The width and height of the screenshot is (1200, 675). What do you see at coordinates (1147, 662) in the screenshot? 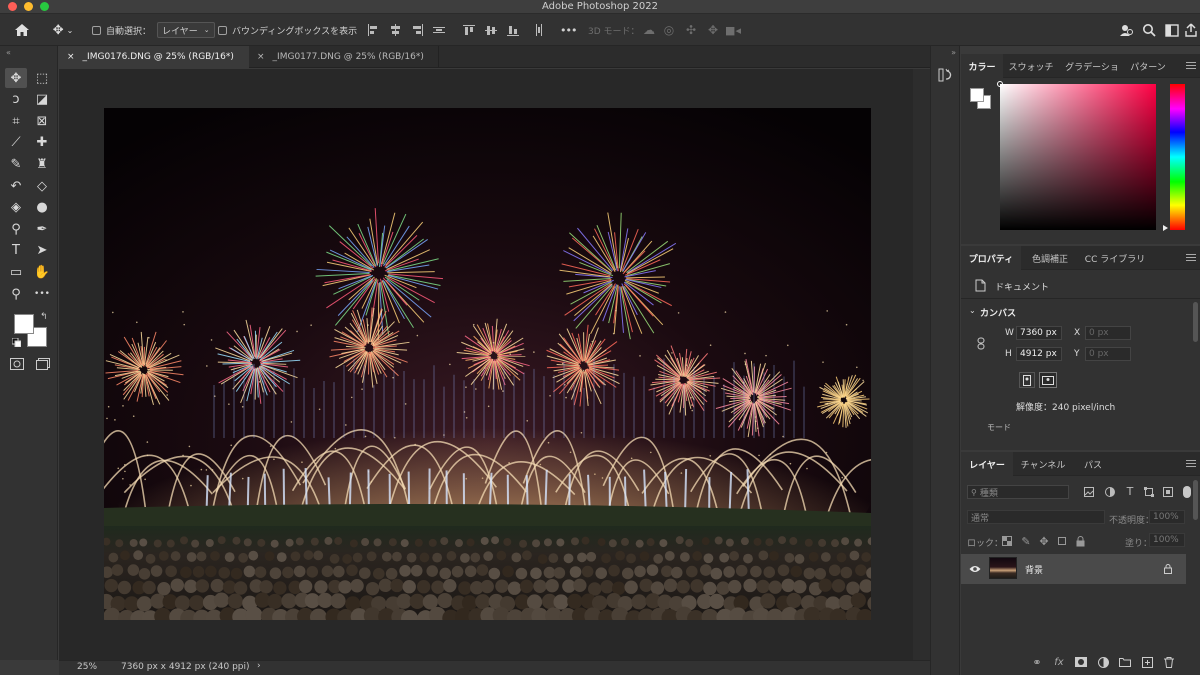
I see `new-layer-icon` at bounding box center [1147, 662].